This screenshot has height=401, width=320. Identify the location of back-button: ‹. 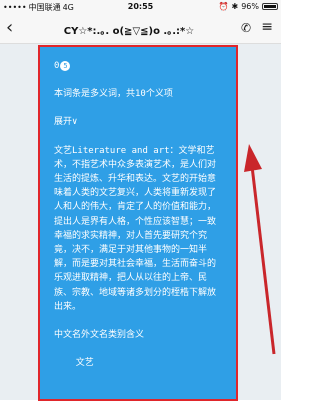
(9, 28).